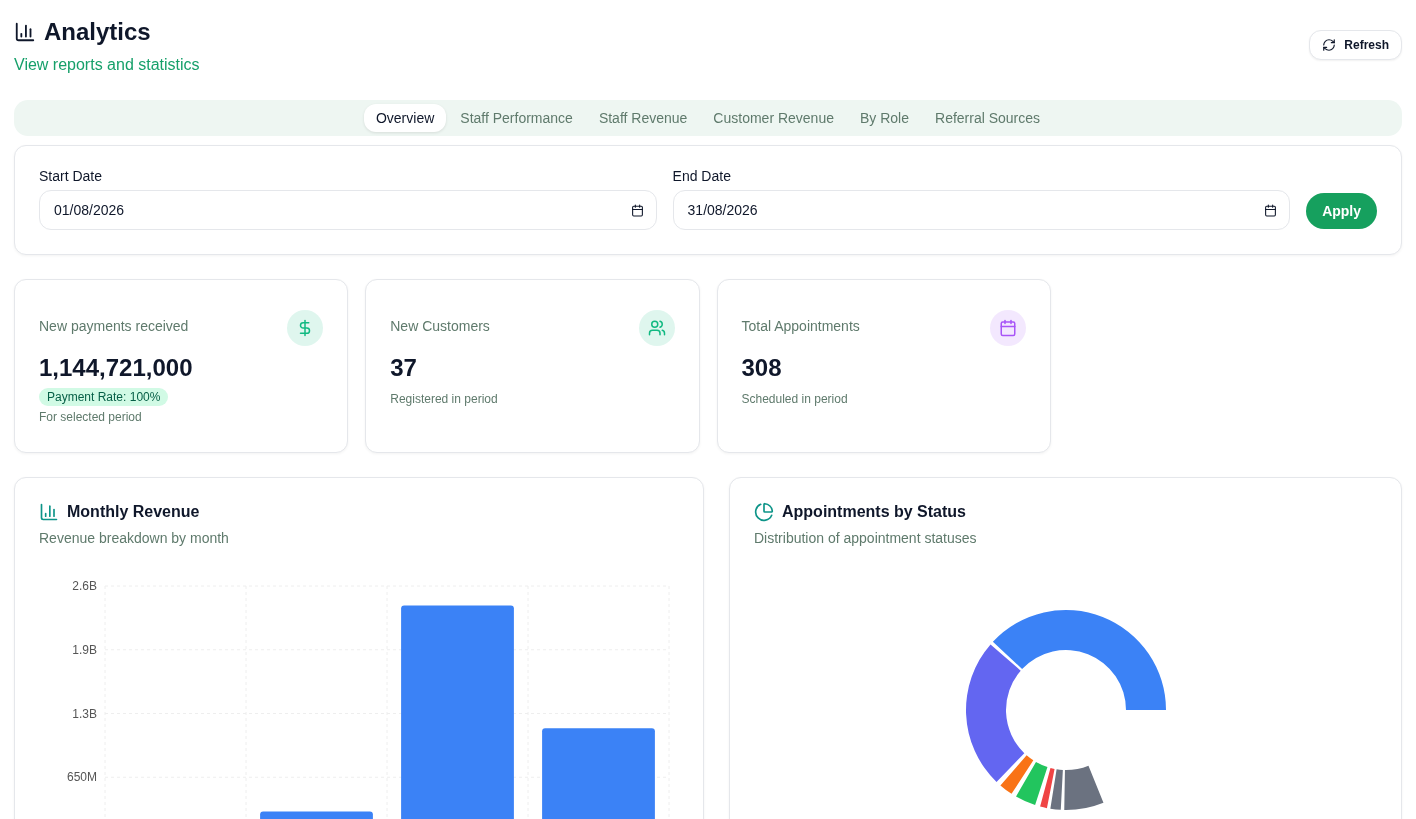  I want to click on tab: Overview, so click(405, 118).